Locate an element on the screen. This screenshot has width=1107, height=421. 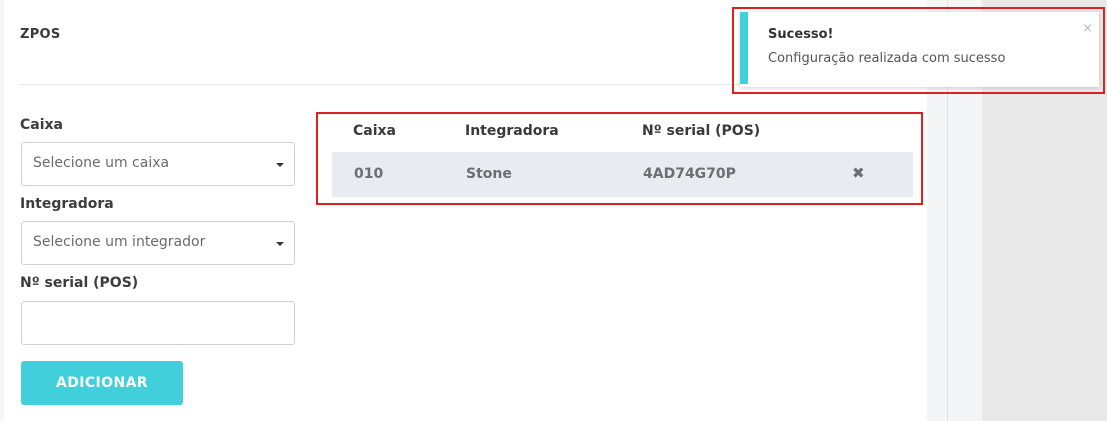
caixa-select: Selecione um caixa is located at coordinates (158, 164).